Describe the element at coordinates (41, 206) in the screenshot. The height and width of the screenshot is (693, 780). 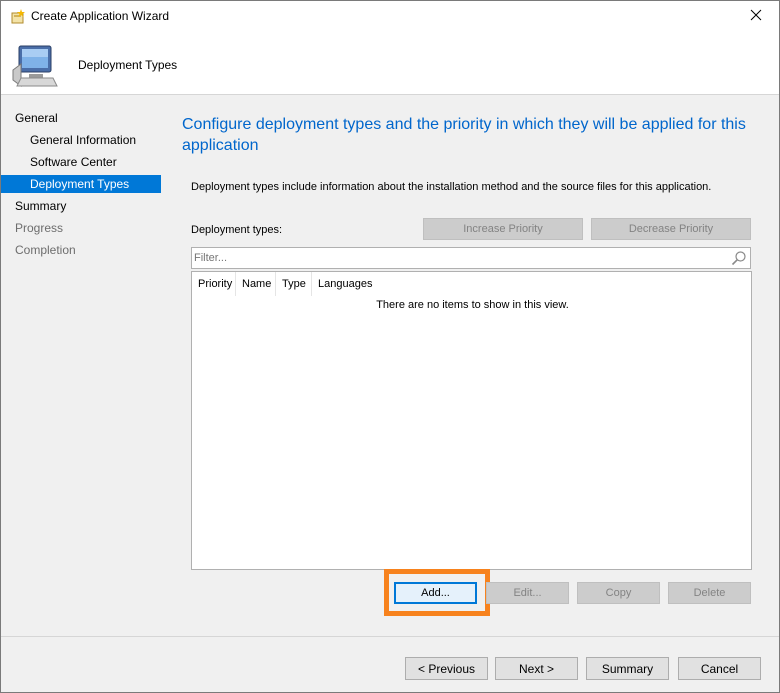
I see `nav-item-summary: Summary` at that location.